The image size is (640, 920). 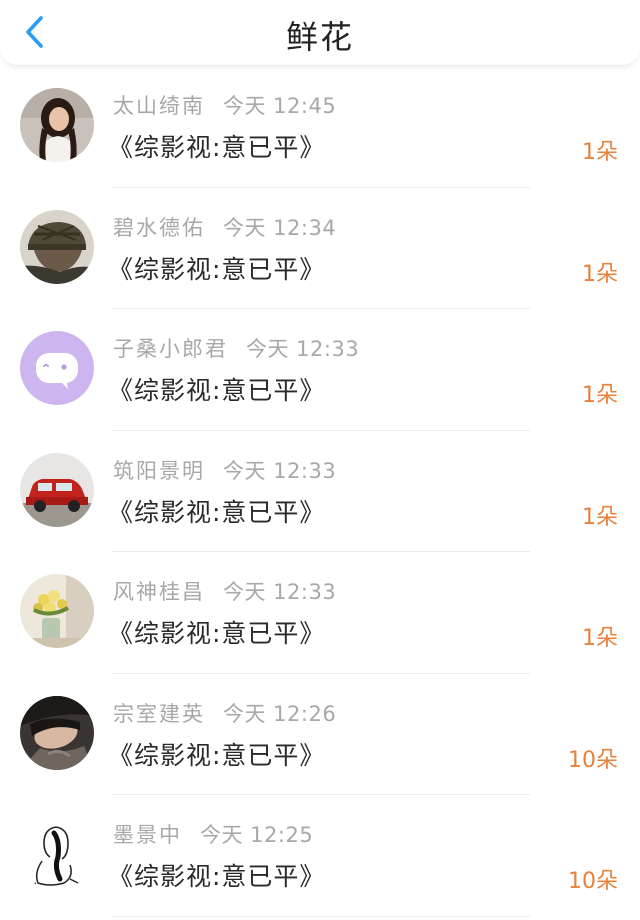 What do you see at coordinates (320, 734) in the screenshot?
I see `list-item: 宗室建英 今天 12:26 《综影视:意已平》 10朵` at bounding box center [320, 734].